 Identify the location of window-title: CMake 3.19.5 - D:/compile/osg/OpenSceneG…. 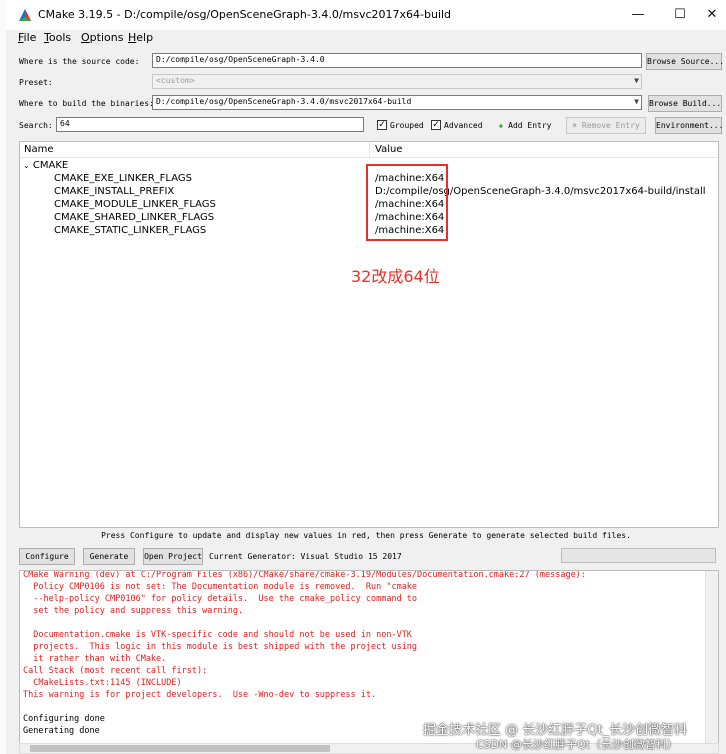
(245, 14).